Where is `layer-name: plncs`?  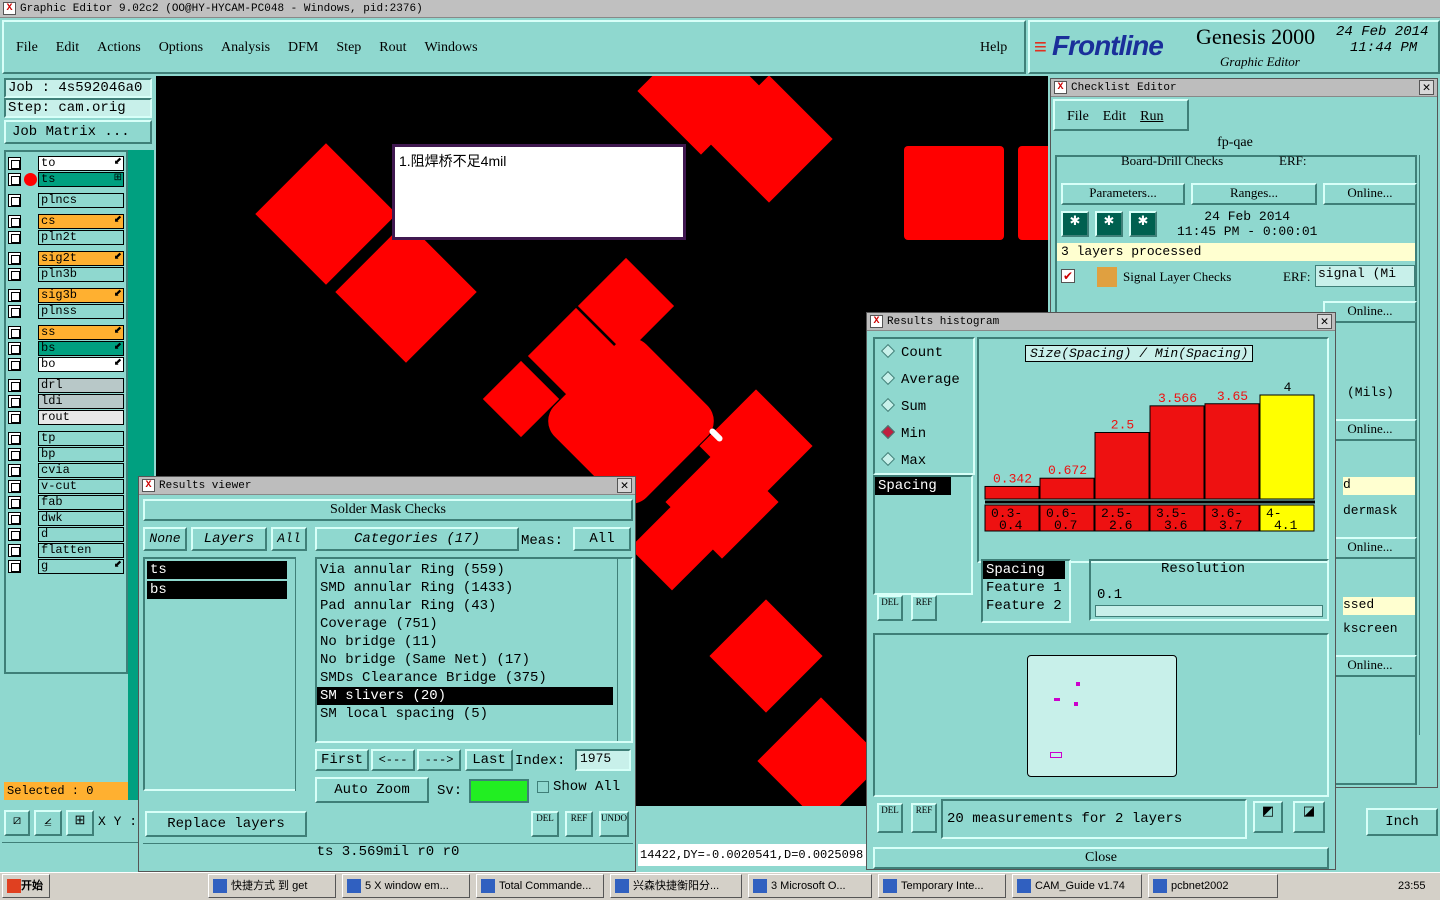
layer-name: plncs is located at coordinates (81, 200).